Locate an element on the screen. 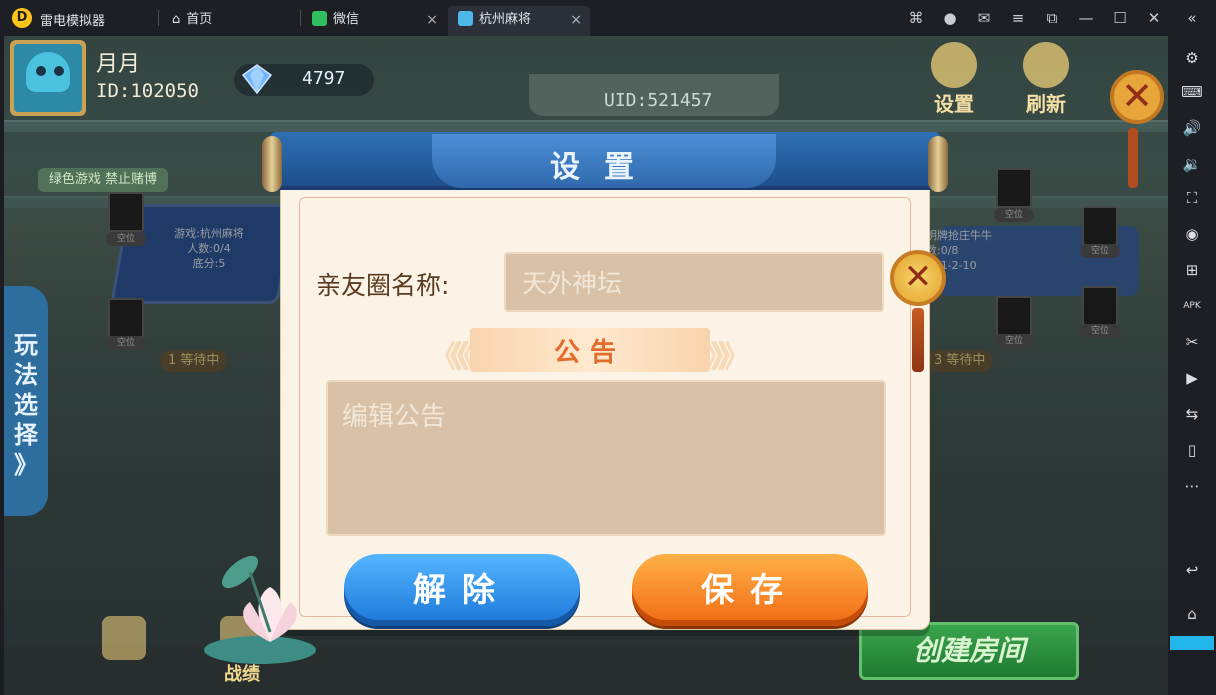 Image resolution: width=1216 pixels, height=695 pixels. title-plate: 设置 is located at coordinates (604, 161).